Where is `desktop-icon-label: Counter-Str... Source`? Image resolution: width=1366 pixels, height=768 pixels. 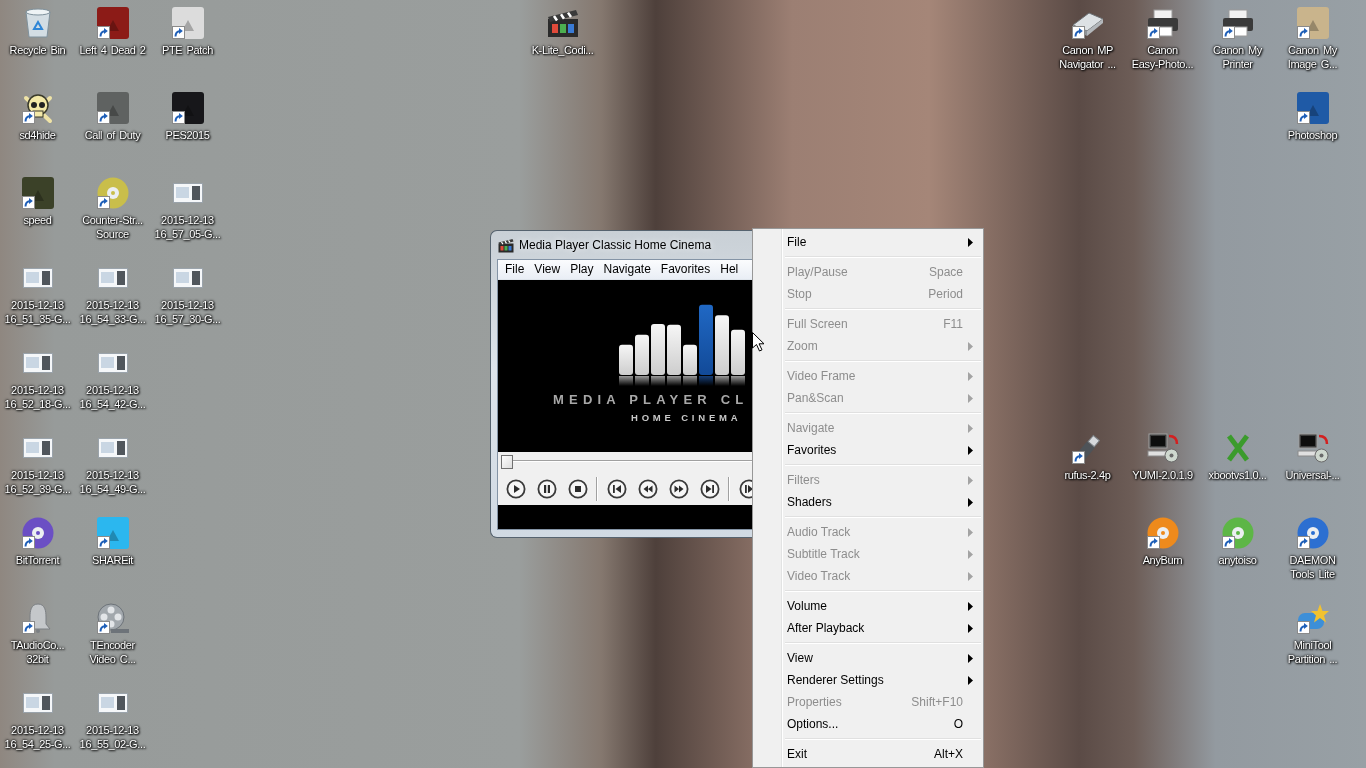 desktop-icon-label: Counter-Str... Source is located at coordinates (112, 227).